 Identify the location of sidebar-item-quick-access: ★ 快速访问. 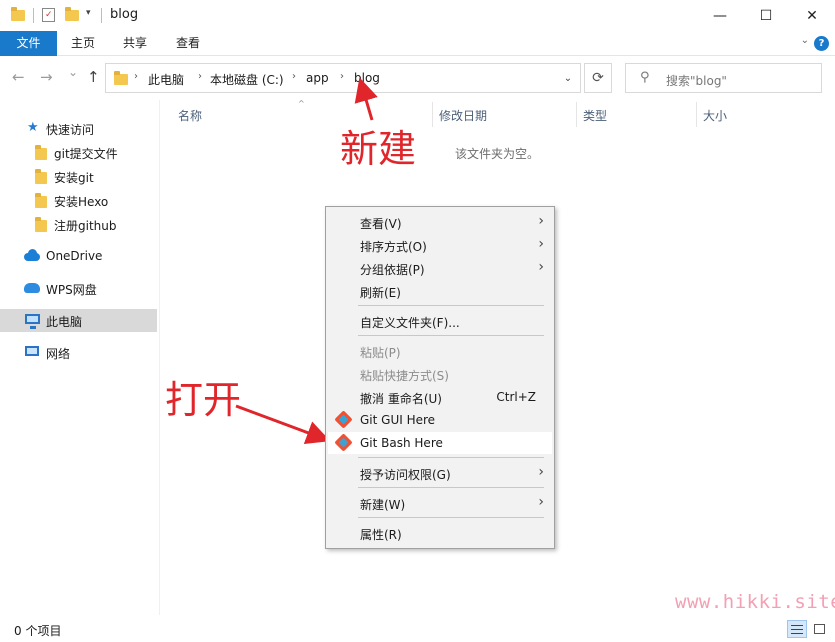
(78, 128).